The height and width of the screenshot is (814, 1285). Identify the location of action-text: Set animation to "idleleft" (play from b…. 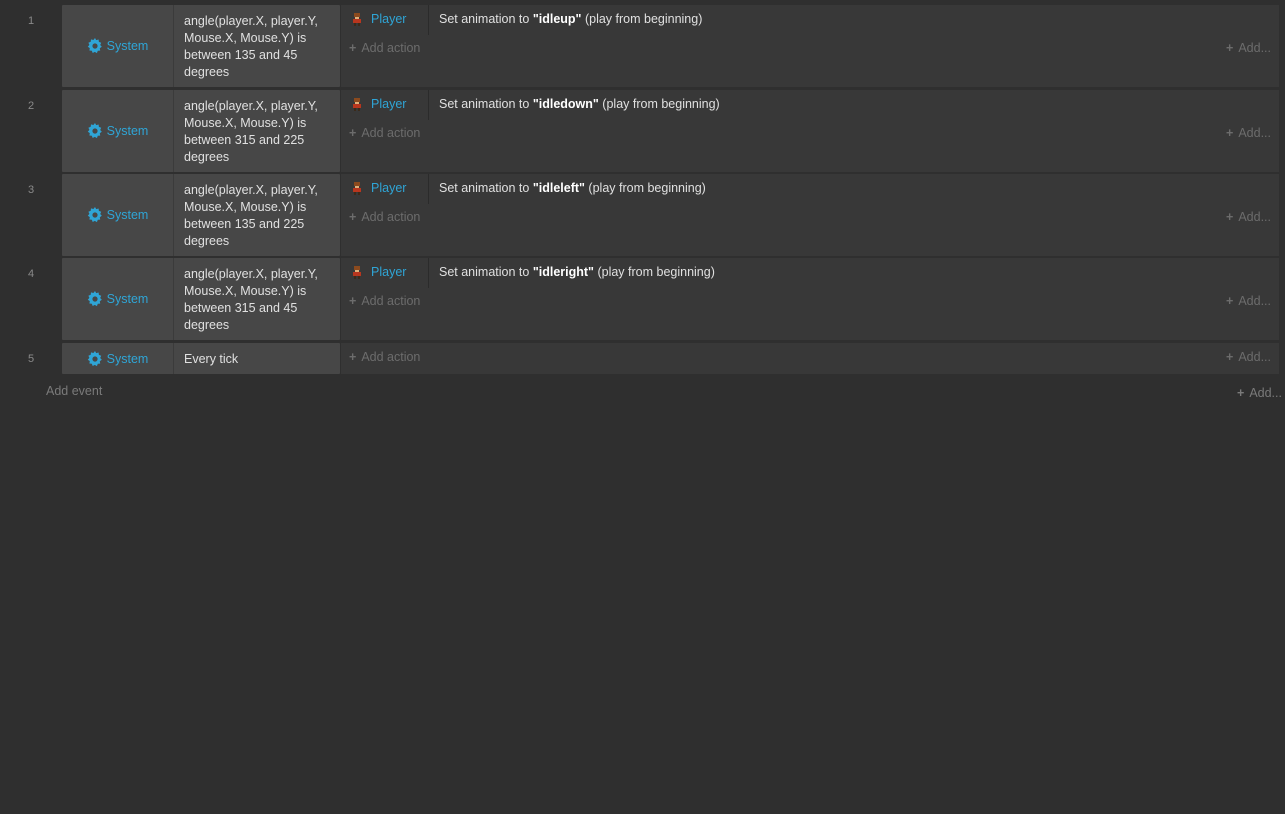
(572, 188).